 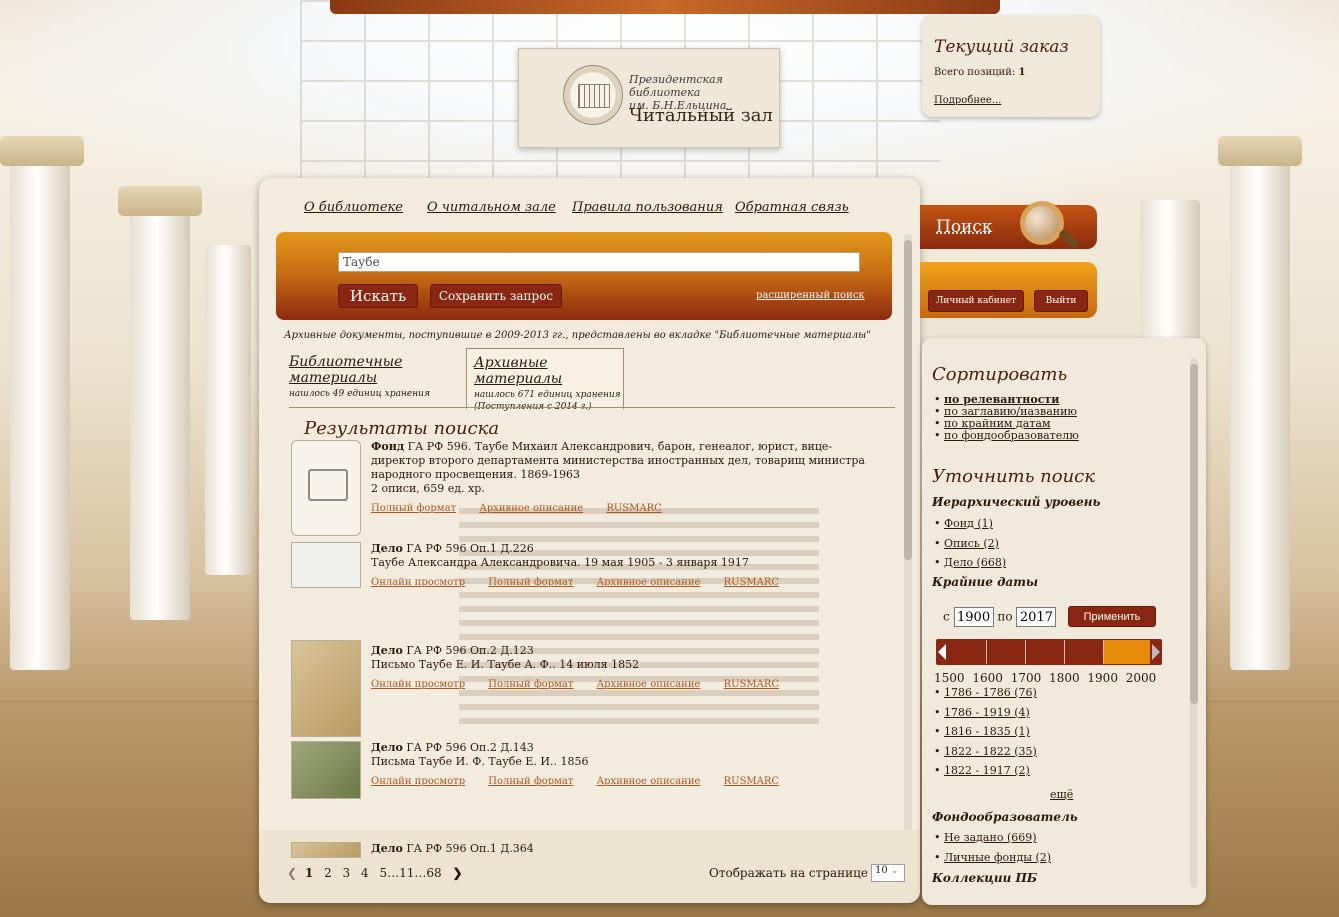 I want to click on facet-creator-unset: Не задано (669), so click(x=990, y=837).